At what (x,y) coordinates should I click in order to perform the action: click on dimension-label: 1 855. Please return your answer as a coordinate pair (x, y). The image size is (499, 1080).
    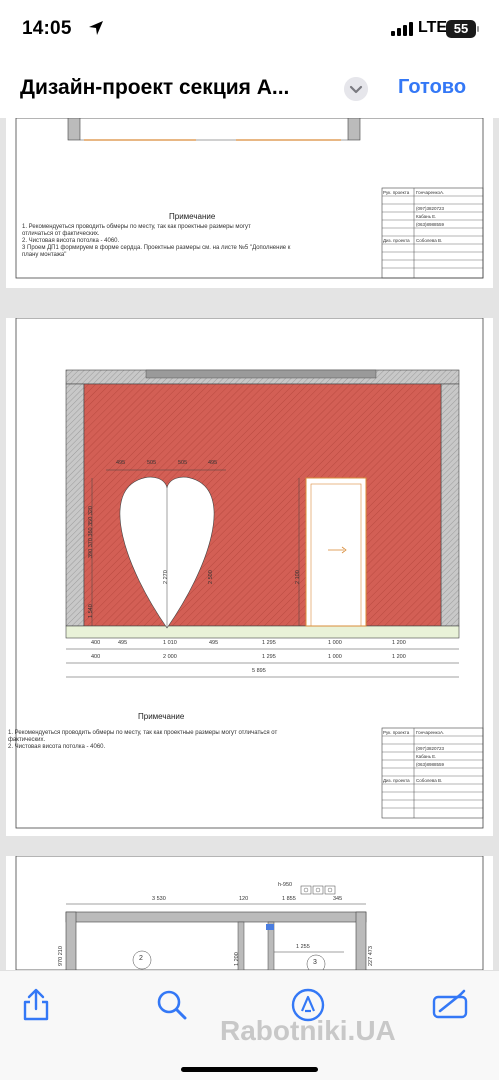
    Looking at the image, I should click on (289, 899).